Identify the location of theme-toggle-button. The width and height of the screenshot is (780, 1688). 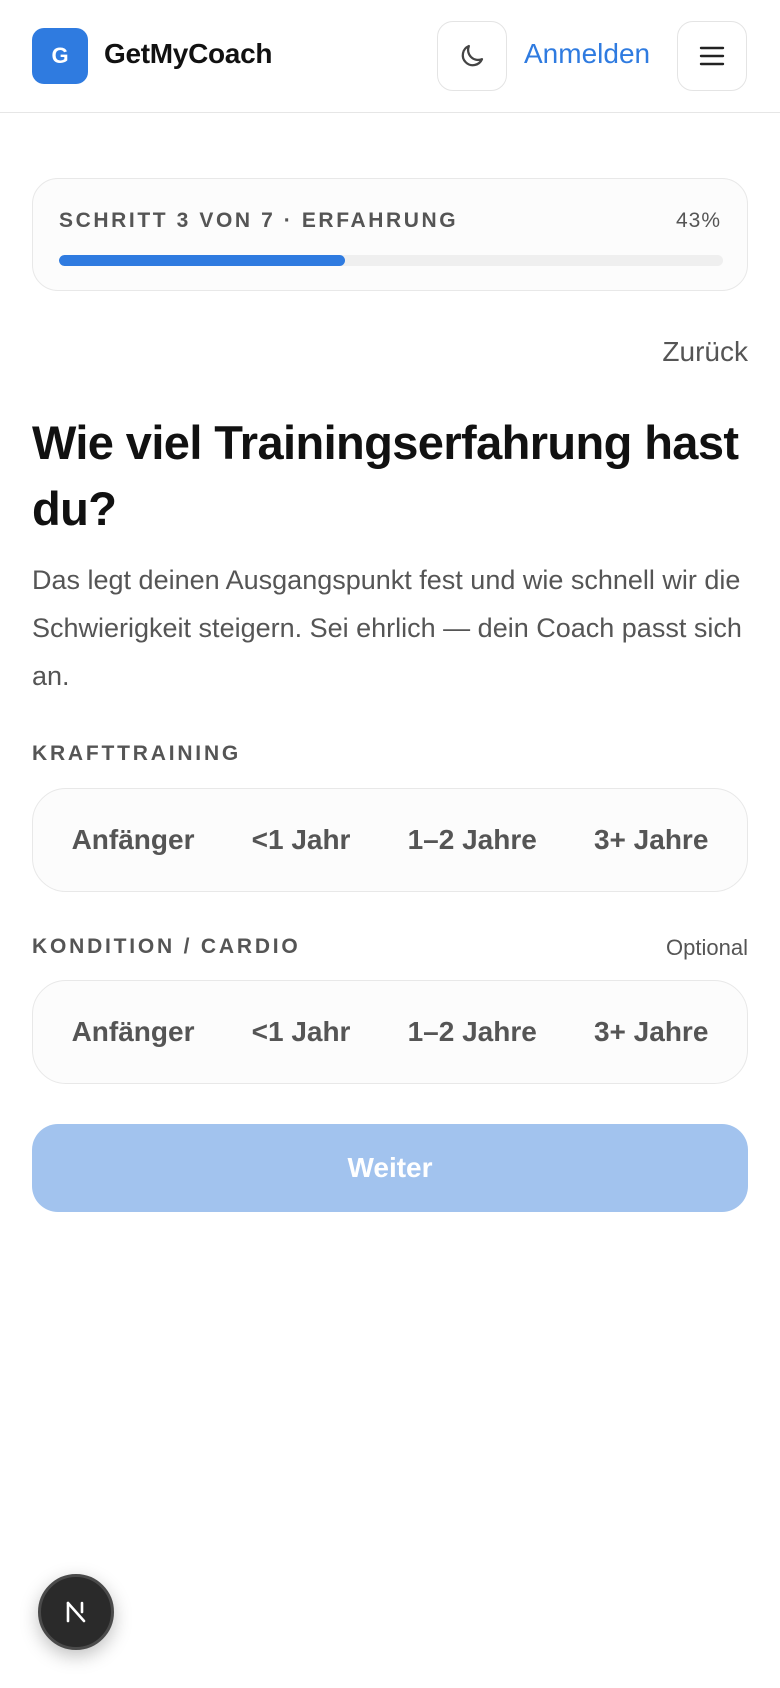
(472, 56).